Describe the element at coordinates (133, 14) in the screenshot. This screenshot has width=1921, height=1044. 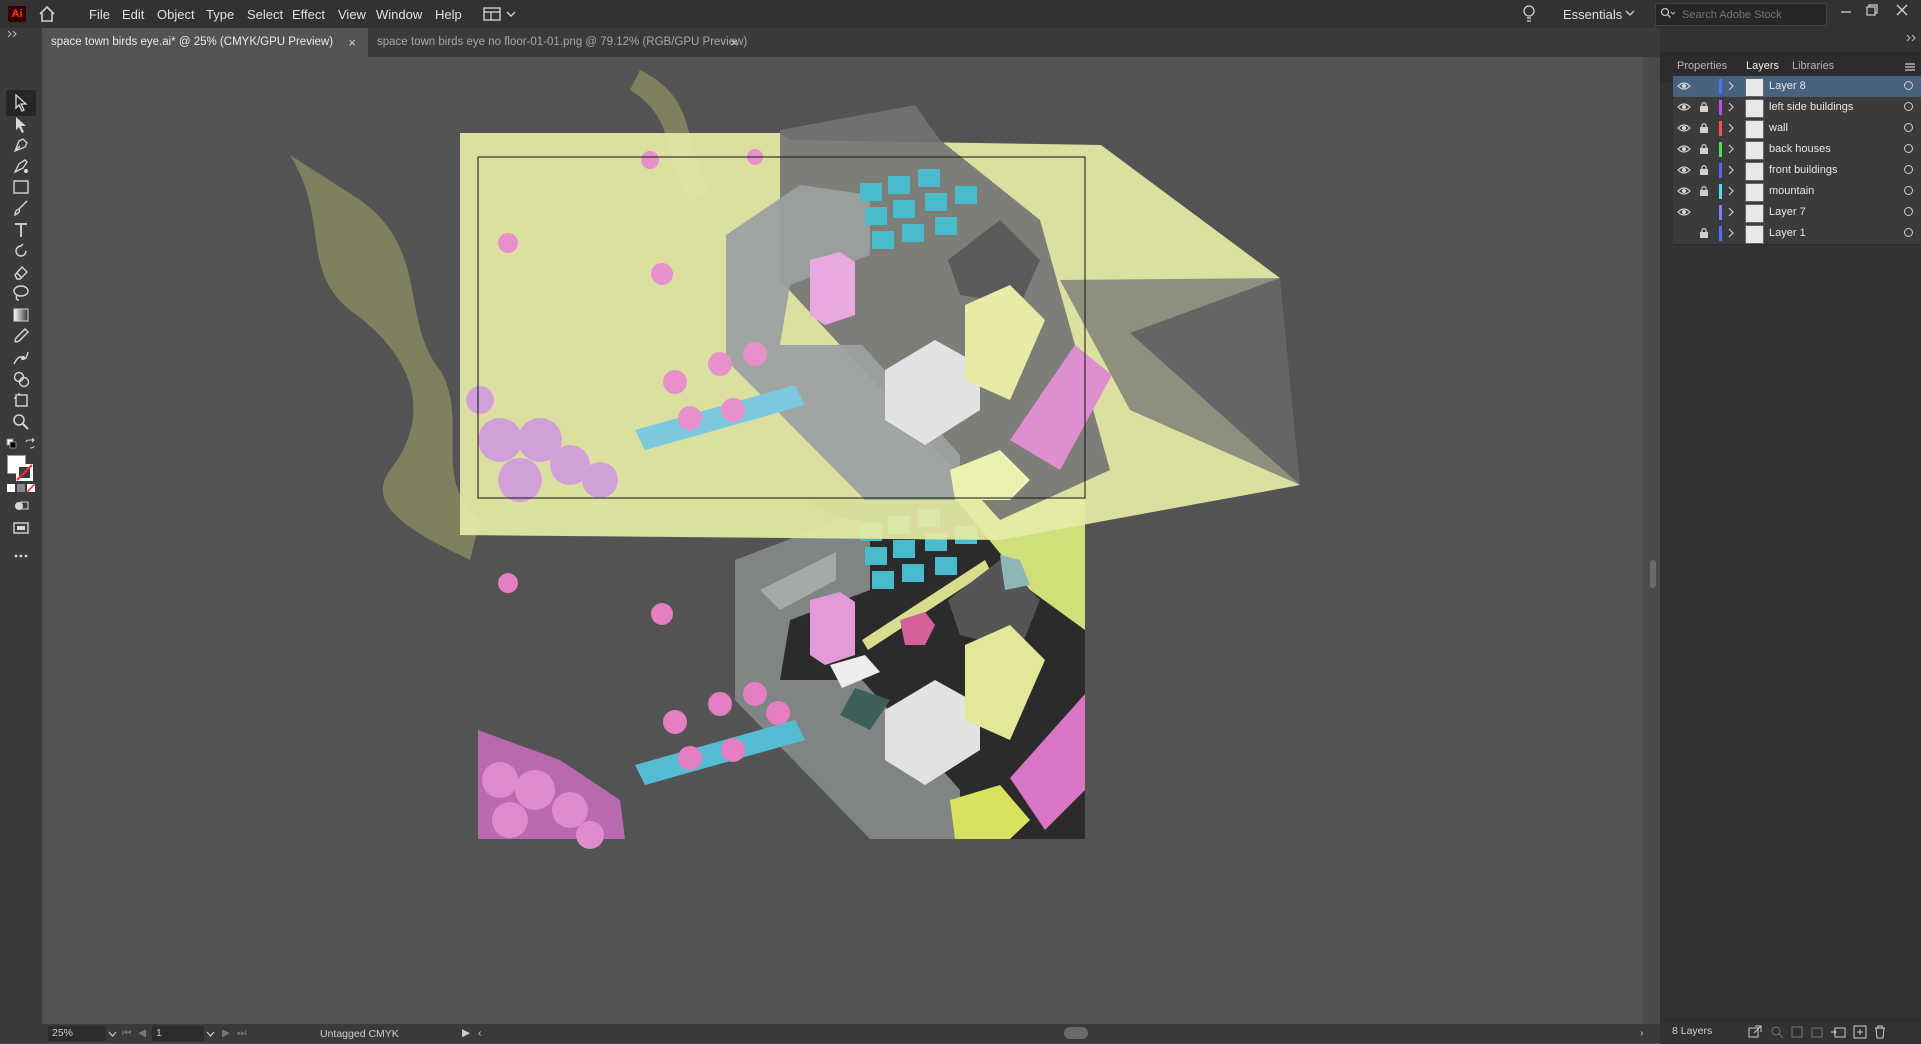
I see `menu-edit: Edit` at that location.